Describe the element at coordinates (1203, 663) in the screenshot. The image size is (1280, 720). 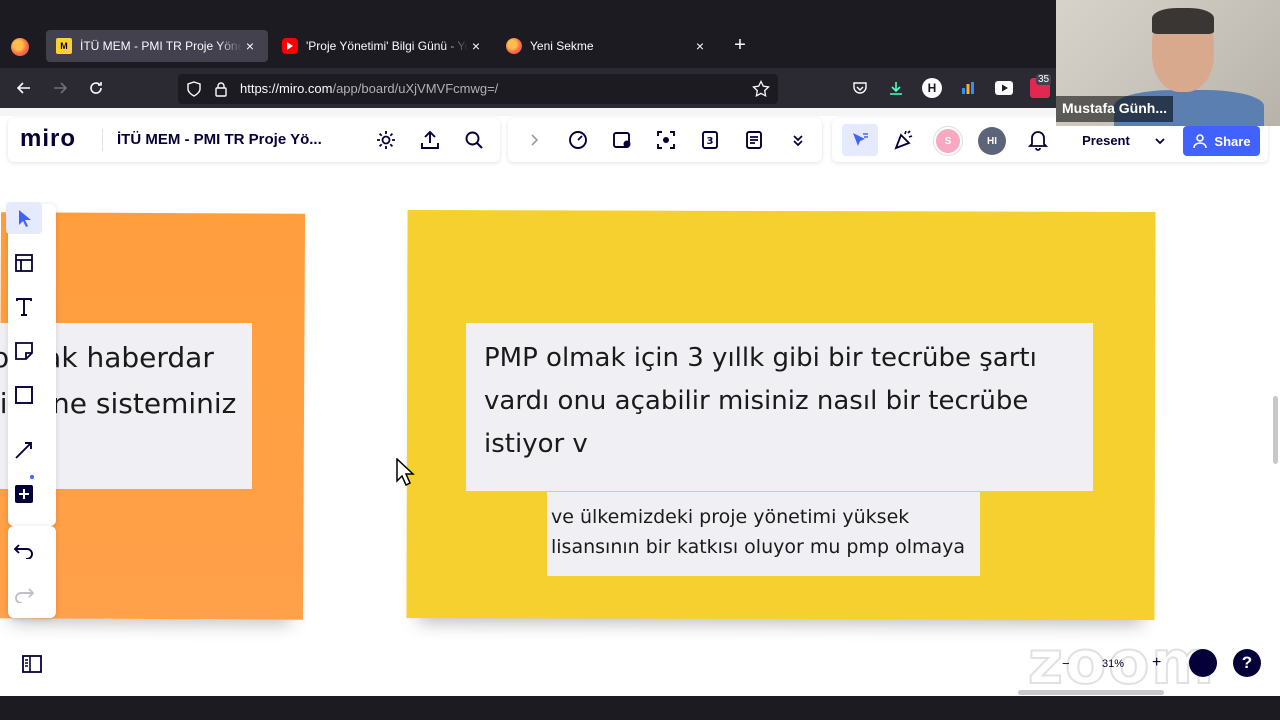
I see `fit-screen-icon` at that location.